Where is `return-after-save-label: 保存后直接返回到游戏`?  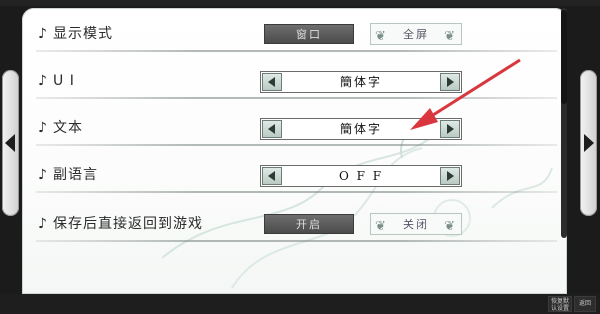 return-after-save-label: 保存后直接返回到游戏 is located at coordinates (128, 224).